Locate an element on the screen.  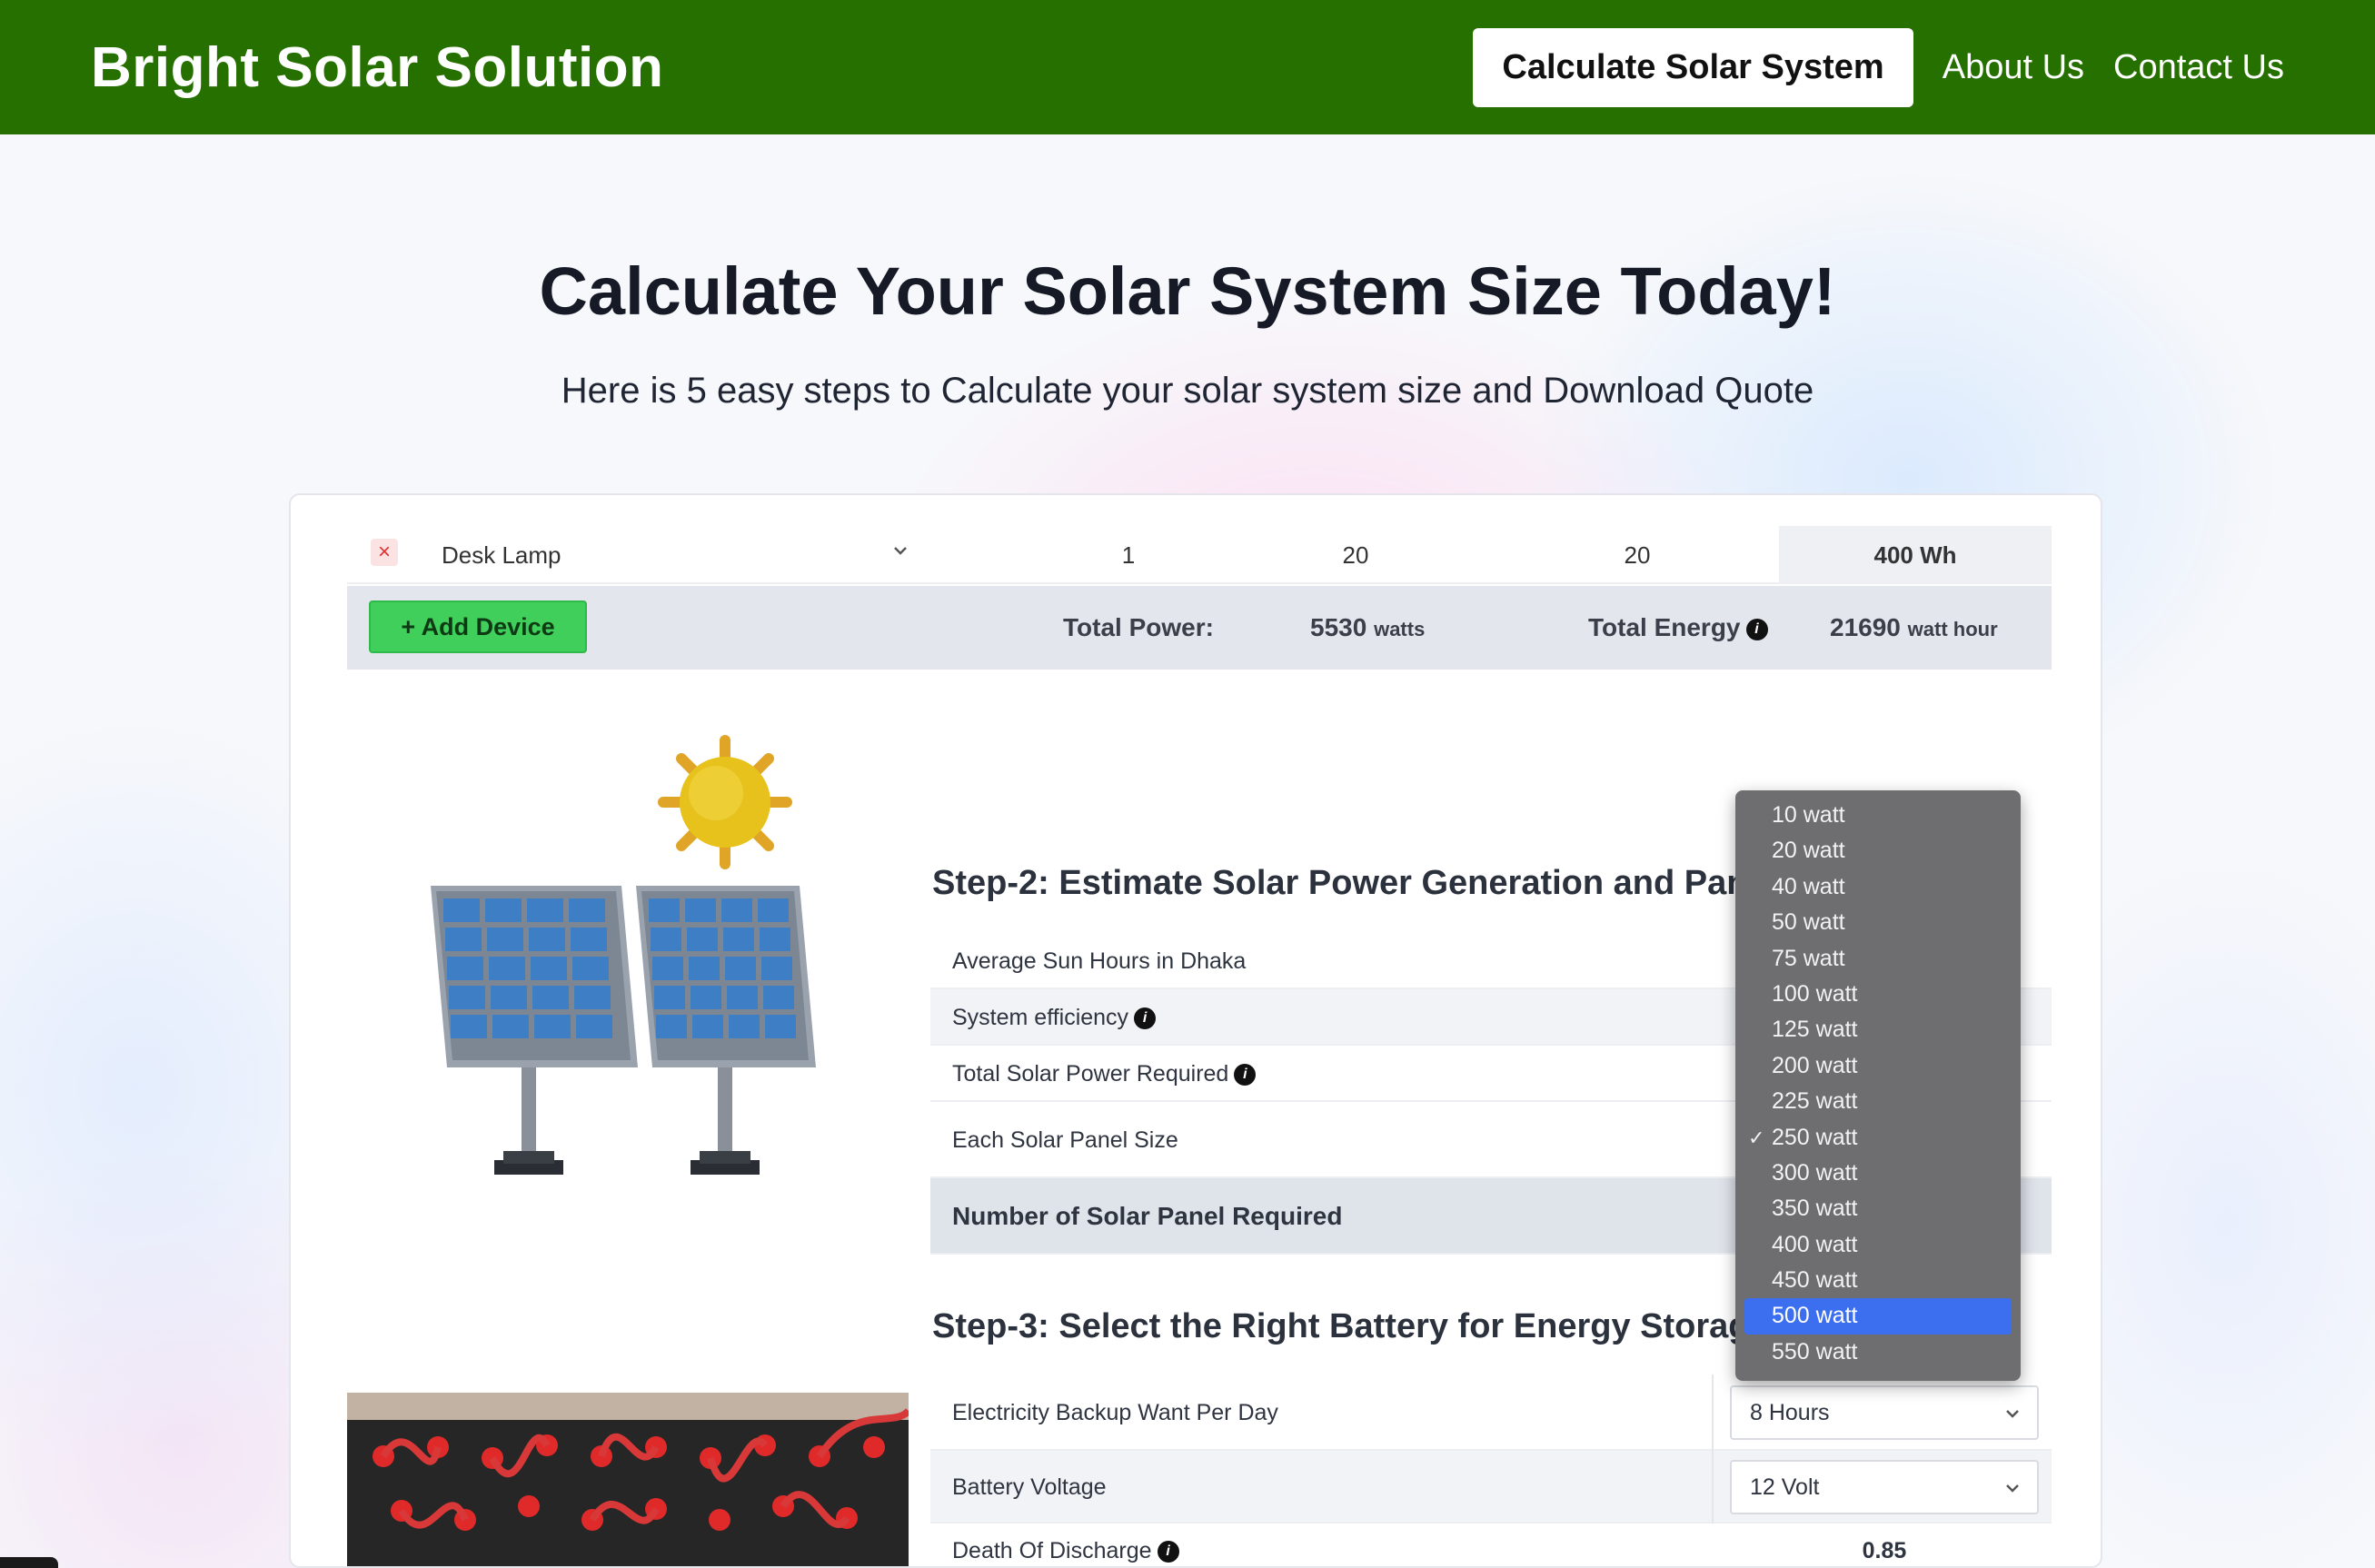
nav-link-about: About Us is located at coordinates (2014, 67).